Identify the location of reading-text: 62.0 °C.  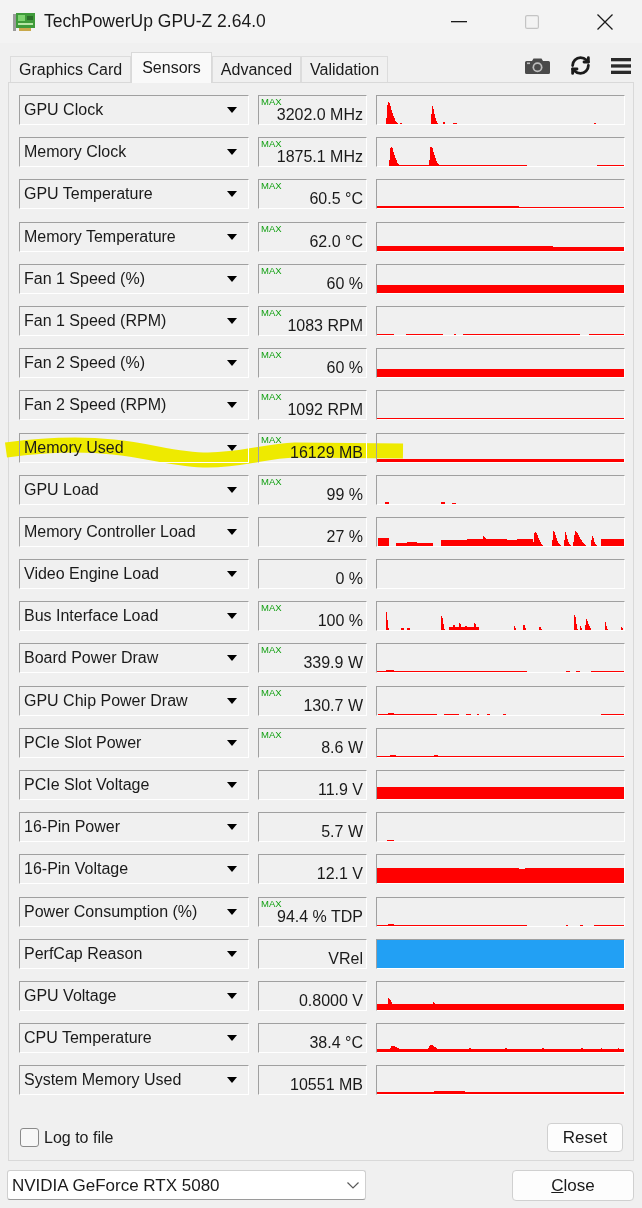
(336, 241).